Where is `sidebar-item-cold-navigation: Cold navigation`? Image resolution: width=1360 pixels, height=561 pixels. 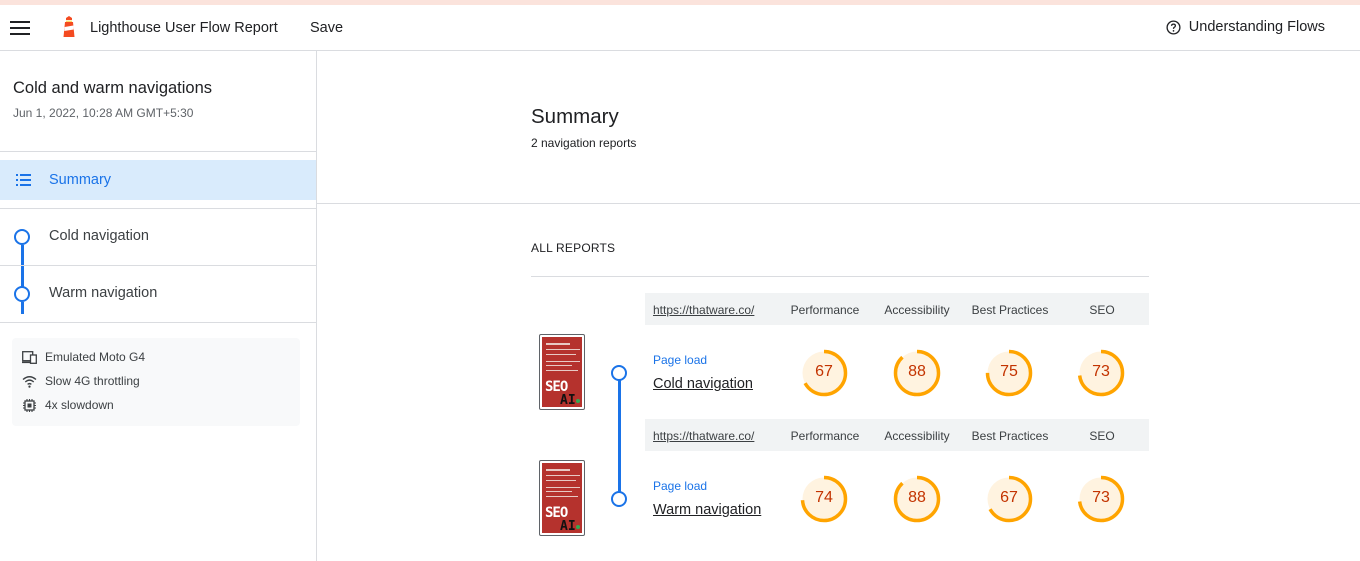 sidebar-item-cold-navigation: Cold navigation is located at coordinates (158, 237).